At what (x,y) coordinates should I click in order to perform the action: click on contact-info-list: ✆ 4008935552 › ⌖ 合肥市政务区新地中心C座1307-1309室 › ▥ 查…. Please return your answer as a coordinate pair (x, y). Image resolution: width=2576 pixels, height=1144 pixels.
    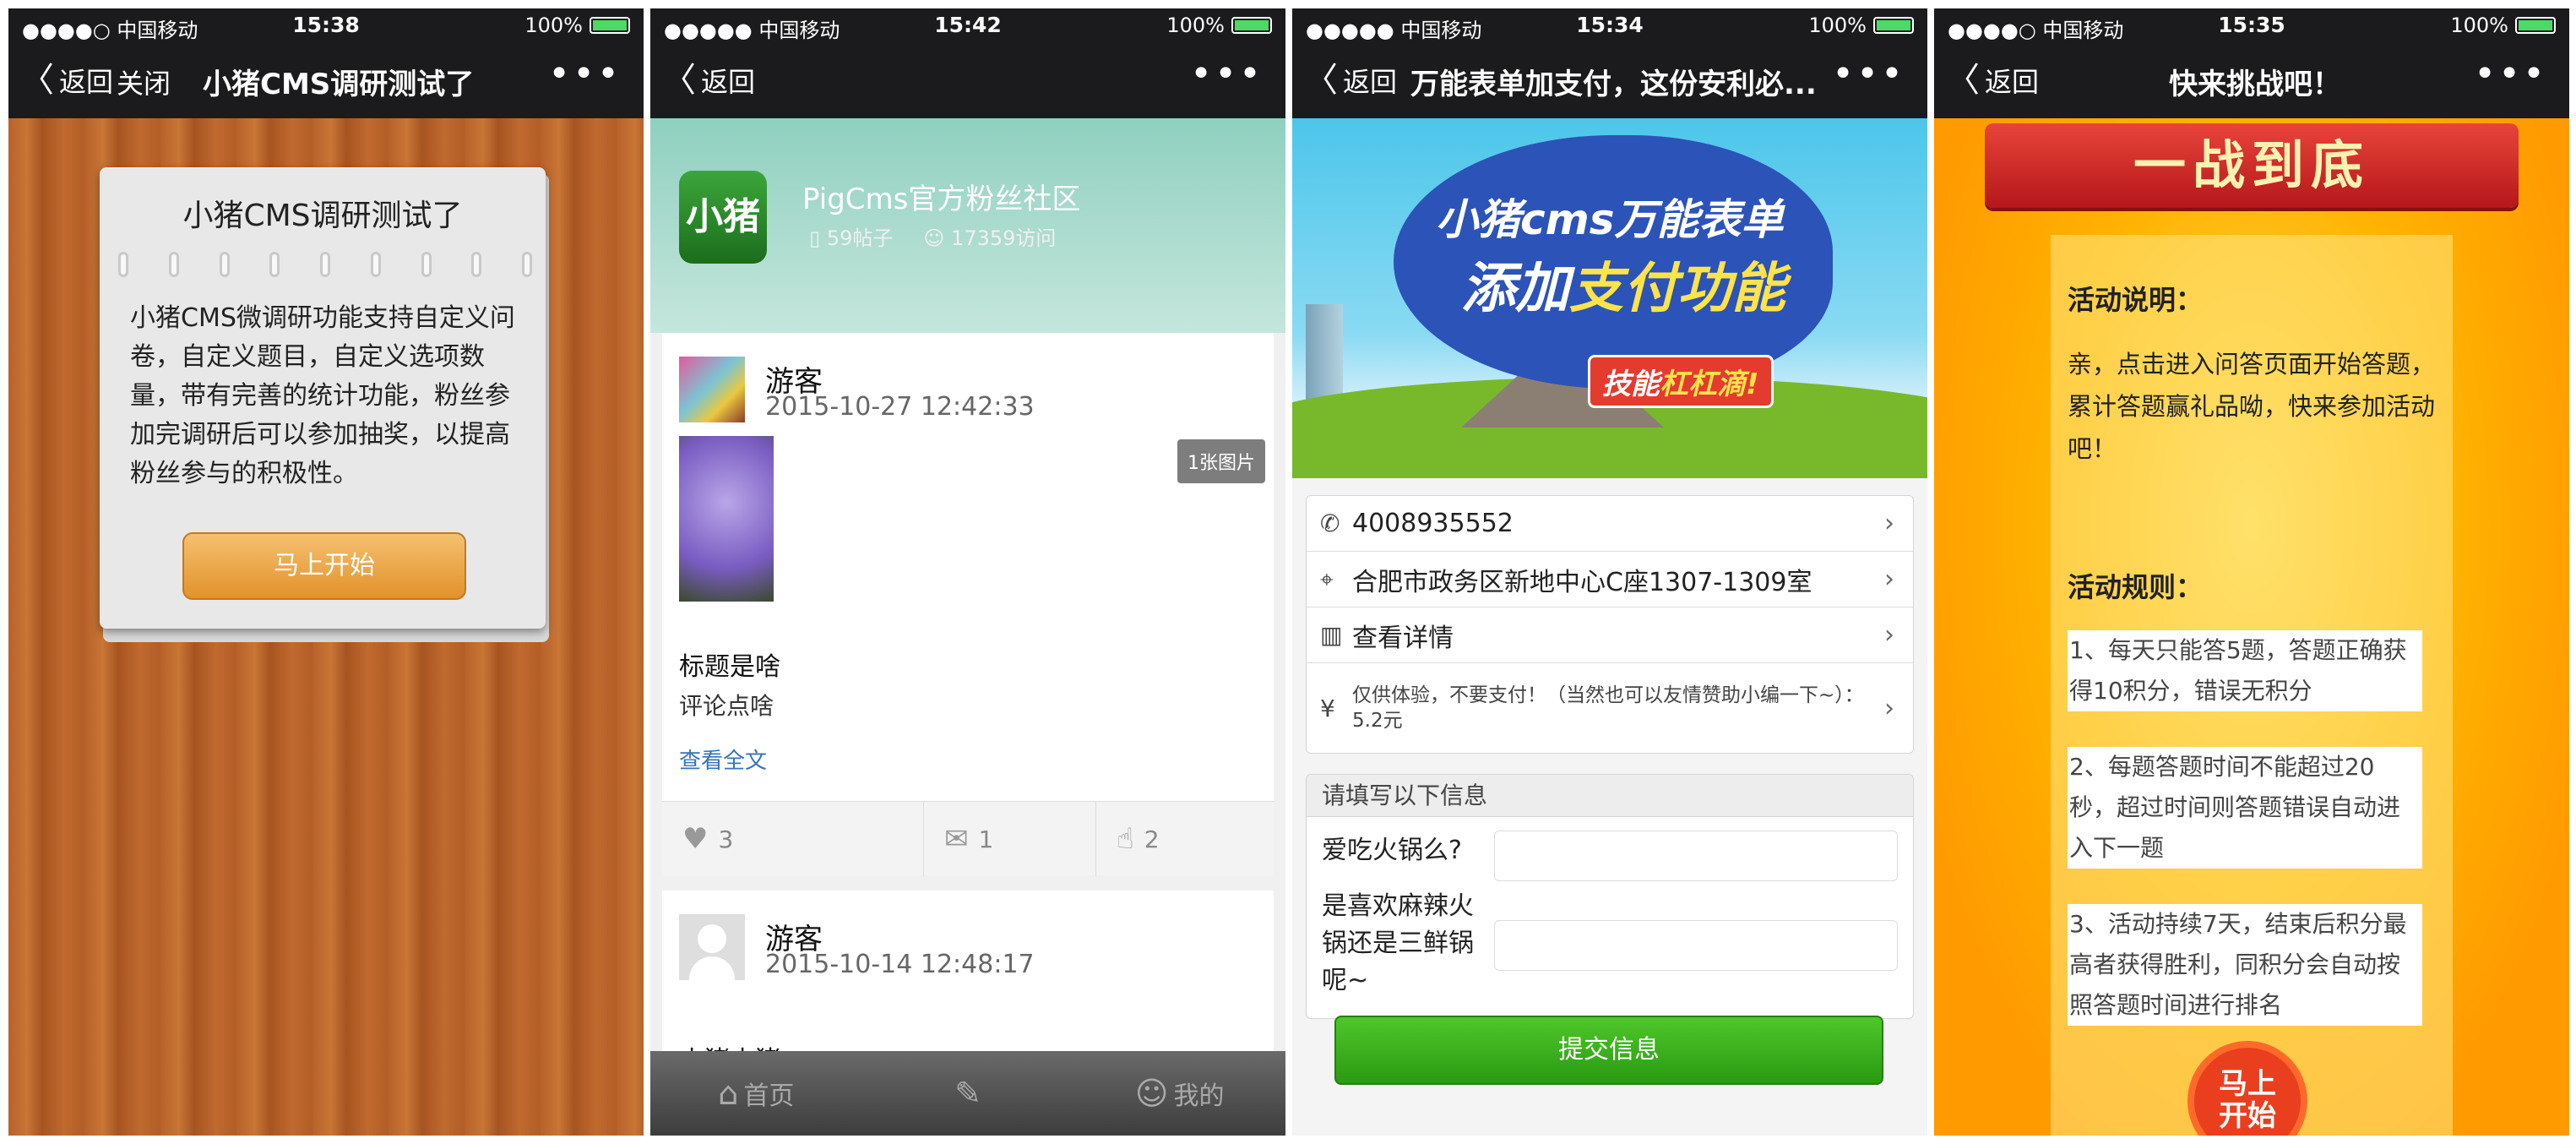
    Looking at the image, I should click on (1610, 624).